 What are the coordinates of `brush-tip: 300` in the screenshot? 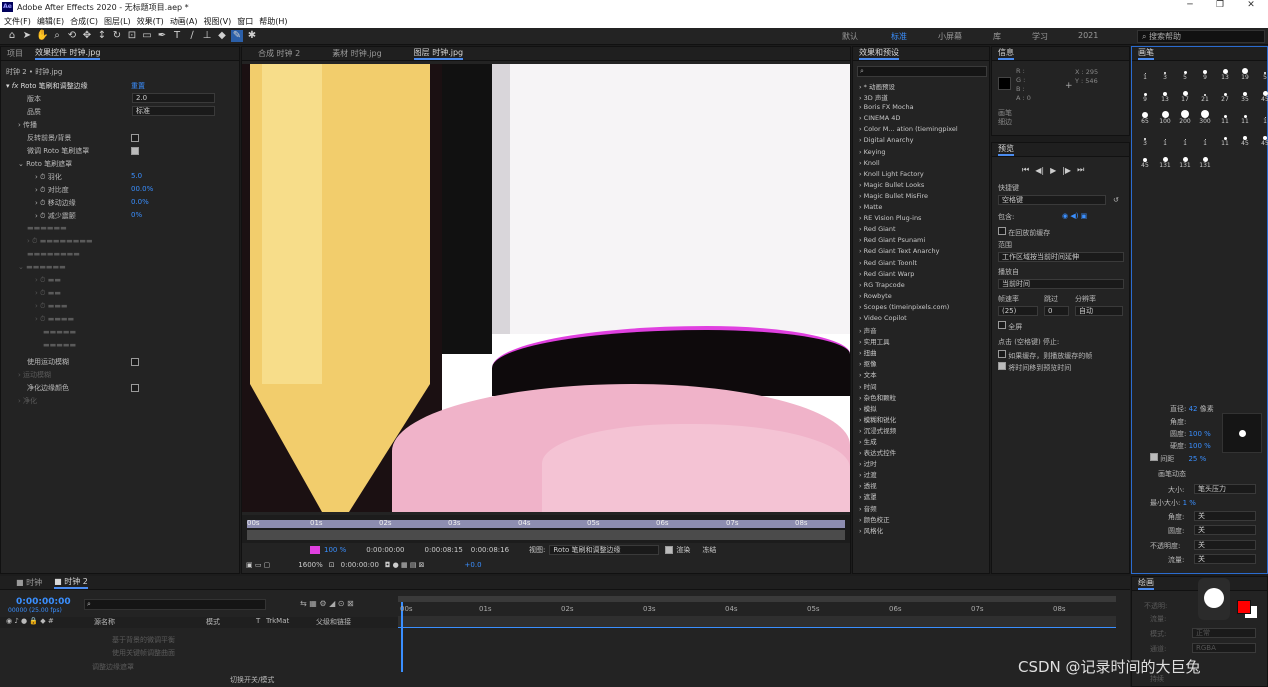 It's located at (1205, 117).